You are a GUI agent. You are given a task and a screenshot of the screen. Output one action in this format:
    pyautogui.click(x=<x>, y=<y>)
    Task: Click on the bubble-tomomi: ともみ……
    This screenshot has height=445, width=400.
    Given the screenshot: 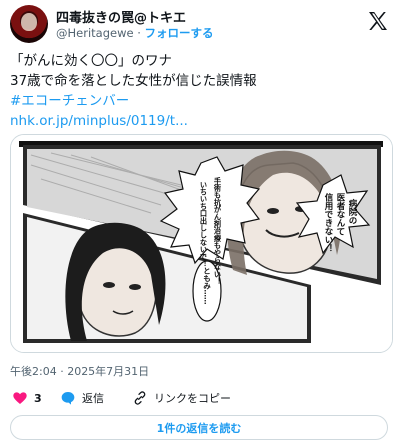 What is the action you would take?
    pyautogui.click(x=206, y=286)
    